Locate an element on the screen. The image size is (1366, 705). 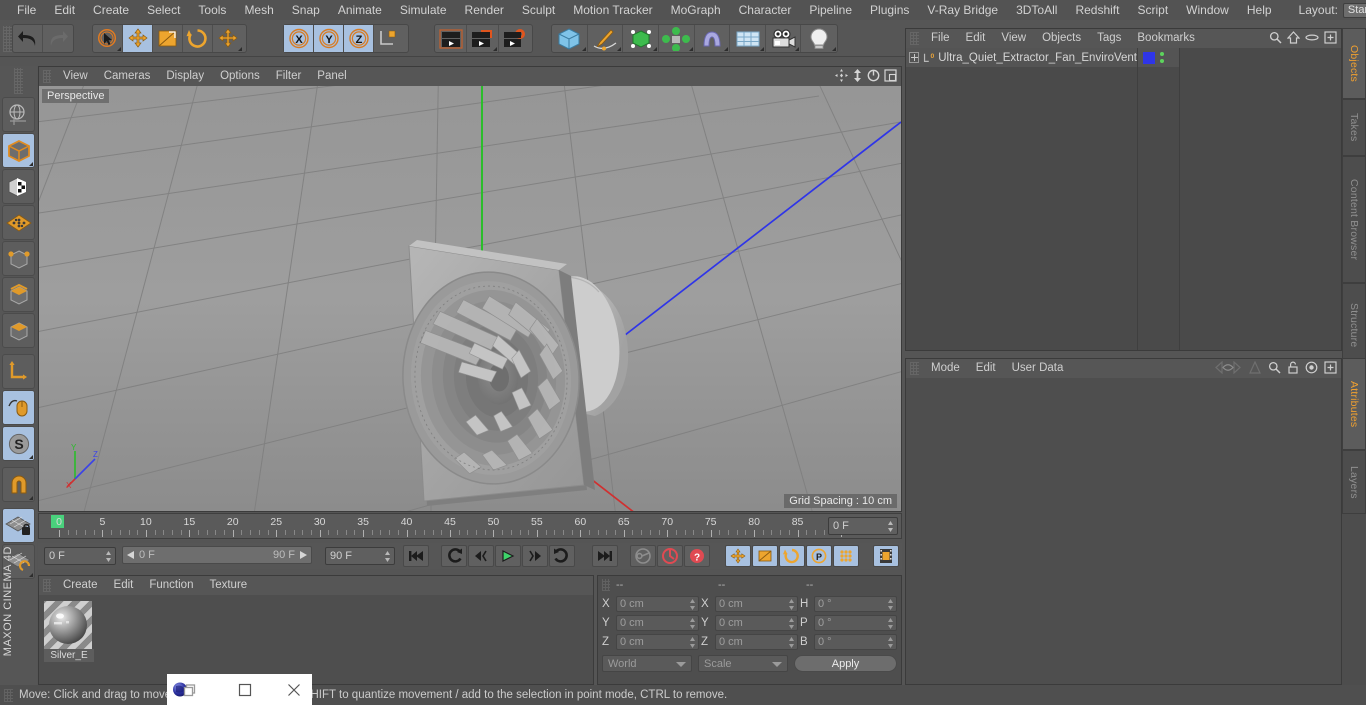
next-keyframe-button is located at coordinates (562, 556).